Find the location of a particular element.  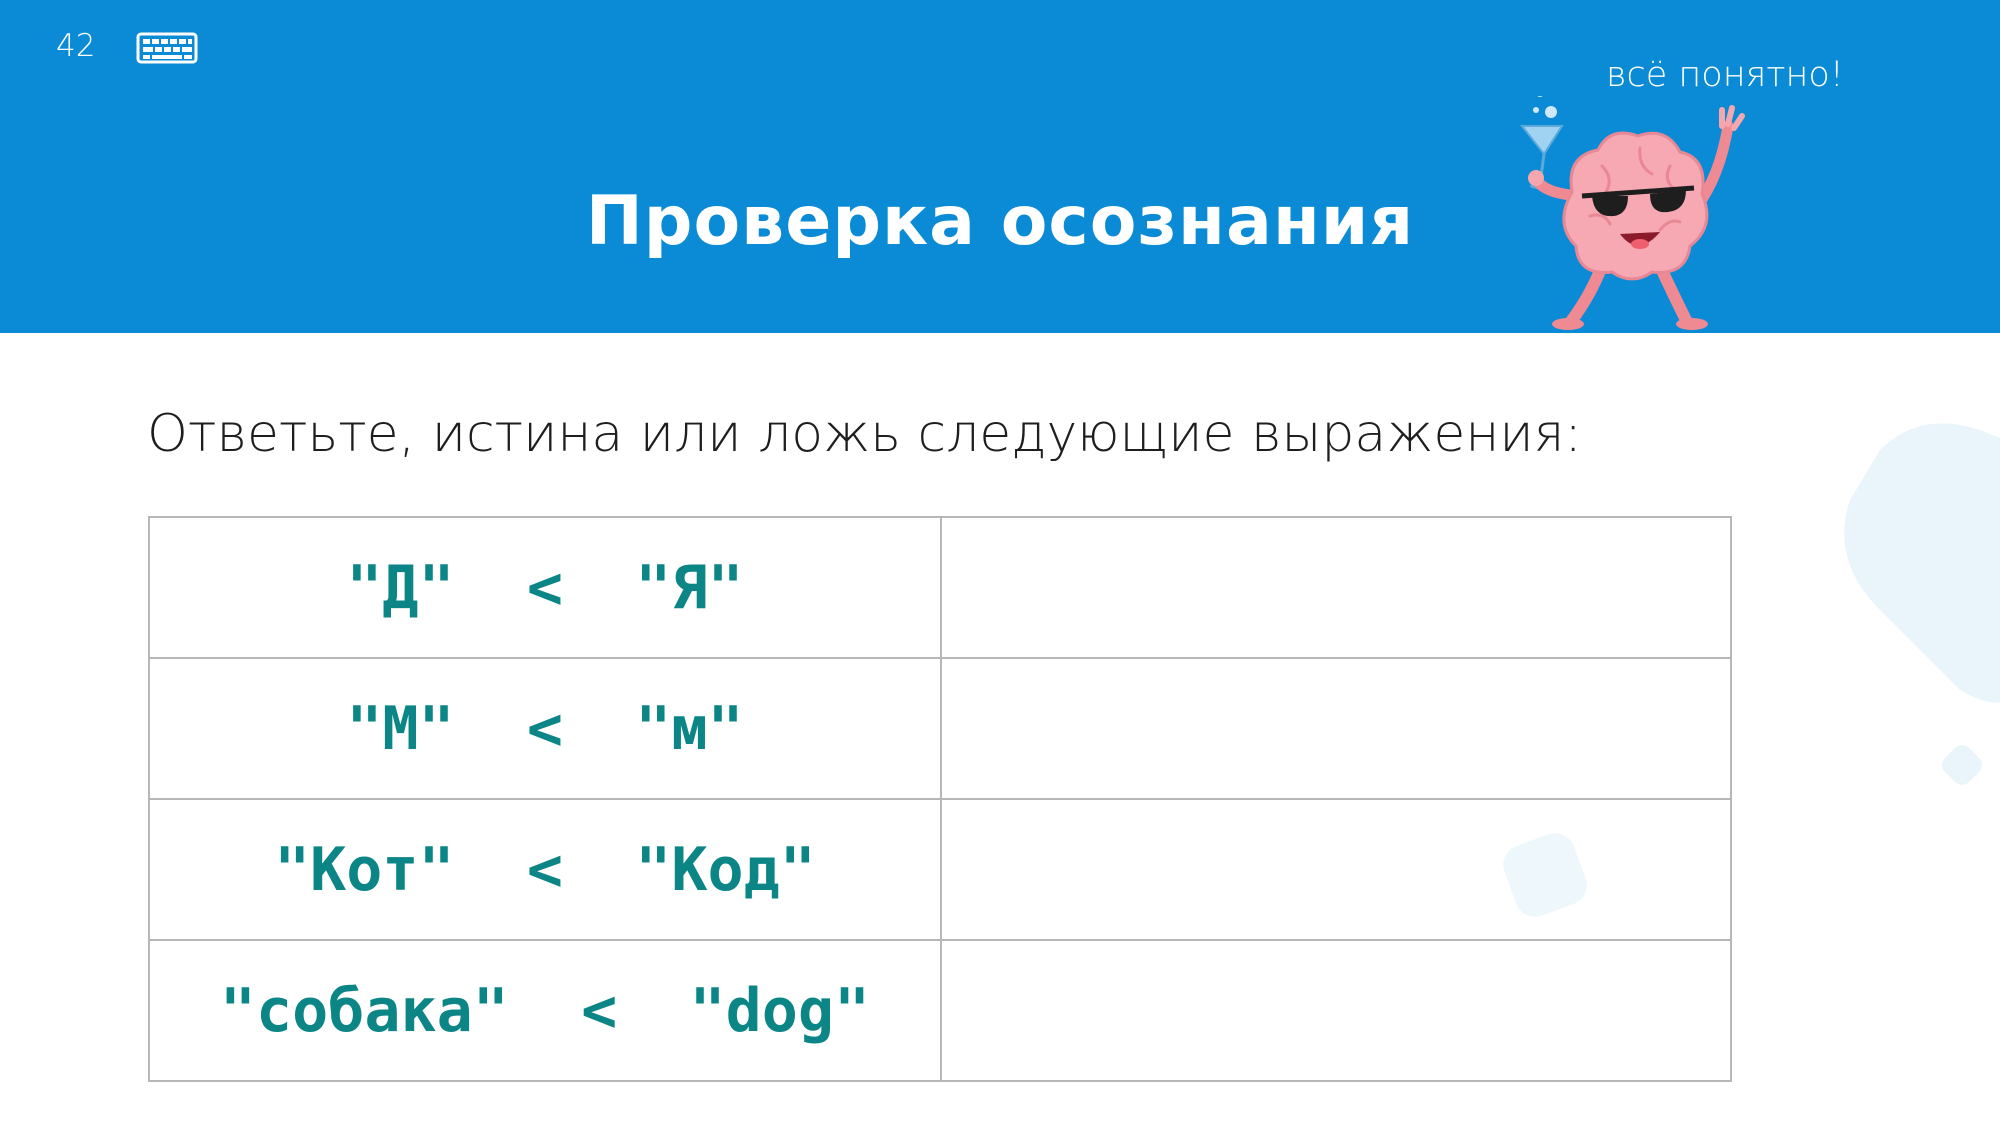

table-row: "М" < "м" is located at coordinates (940, 728).